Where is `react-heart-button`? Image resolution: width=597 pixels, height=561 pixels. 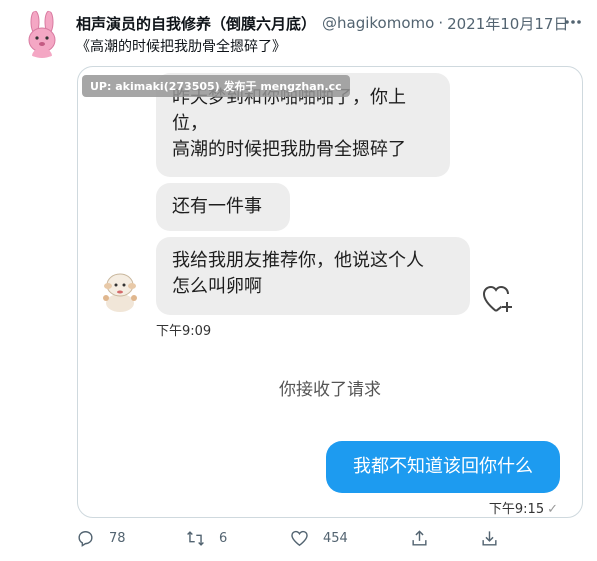 react-heart-button is located at coordinates (498, 300).